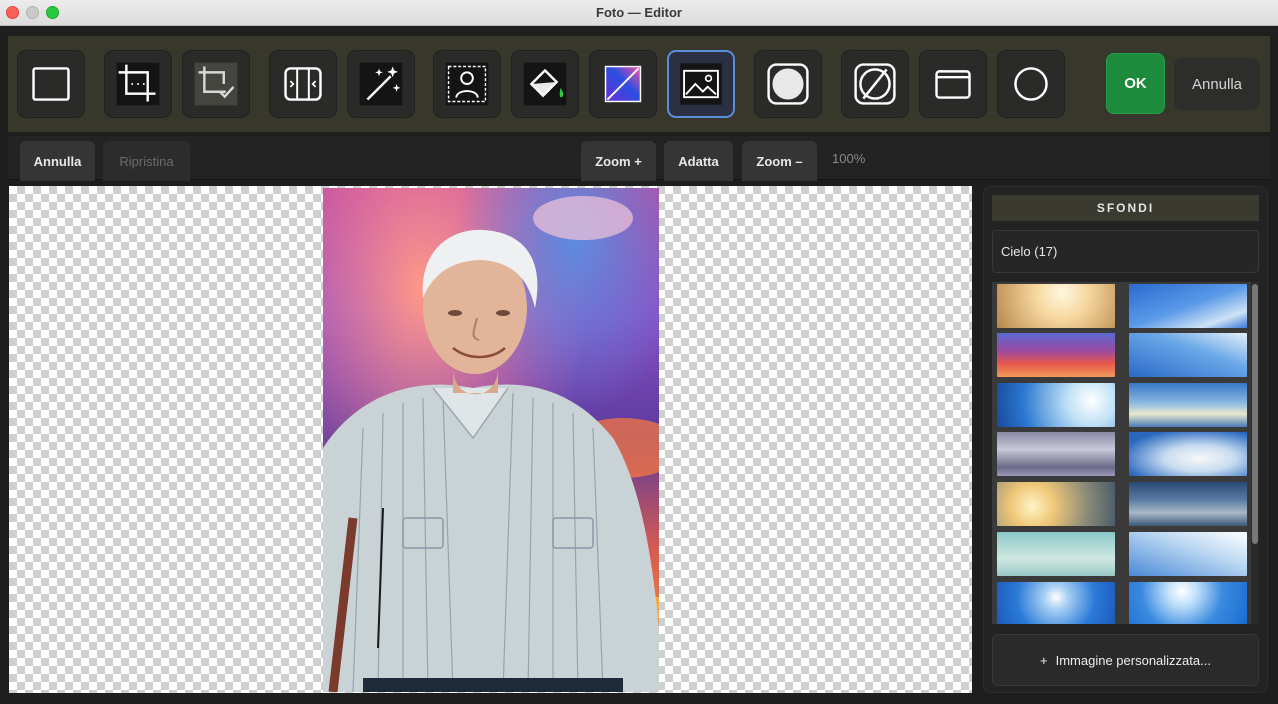  Describe the element at coordinates (1122, 453) in the screenshot. I see `thumbnail-grid` at that location.